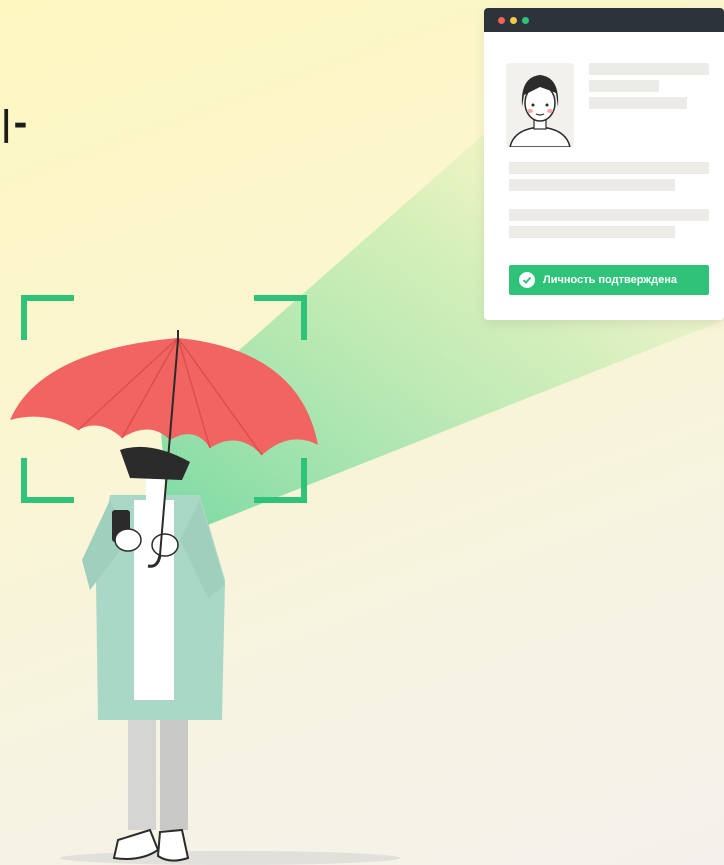 This screenshot has height=865, width=724. What do you see at coordinates (173, 845) in the screenshot?
I see `shoe-right-icon` at bounding box center [173, 845].